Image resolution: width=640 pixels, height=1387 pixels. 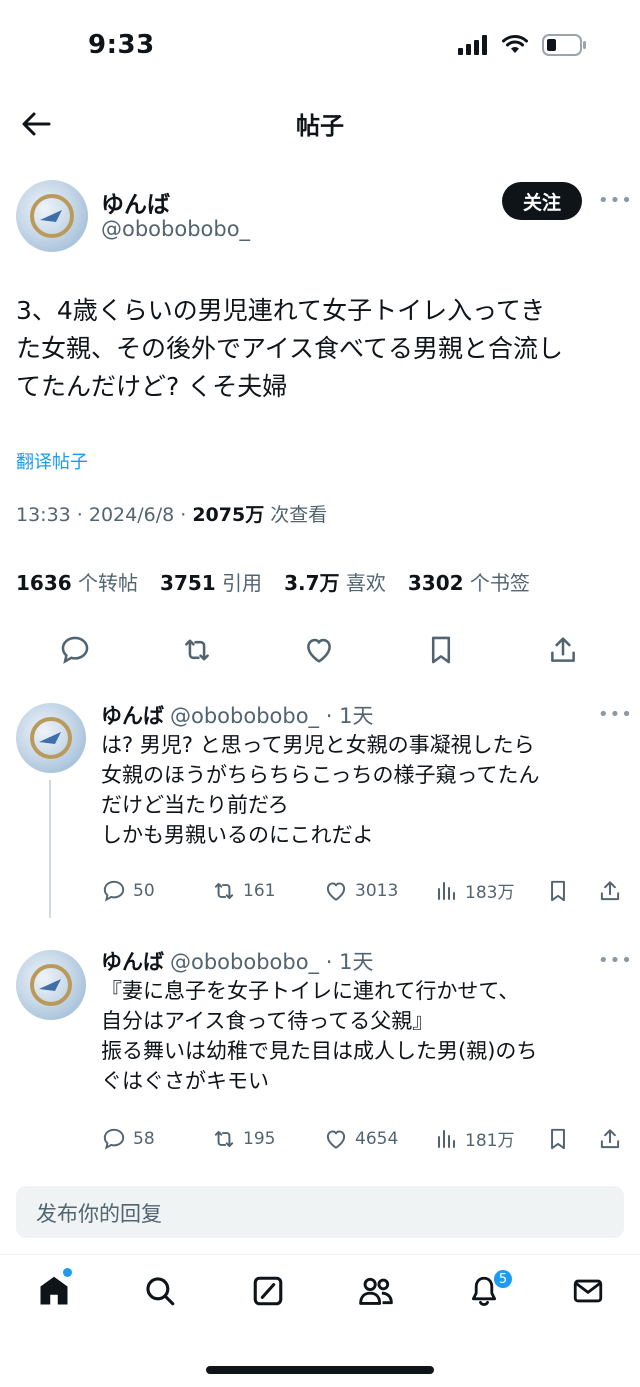 What do you see at coordinates (320, 1212) in the screenshot?
I see `reply-input: 发布你的回复` at bounding box center [320, 1212].